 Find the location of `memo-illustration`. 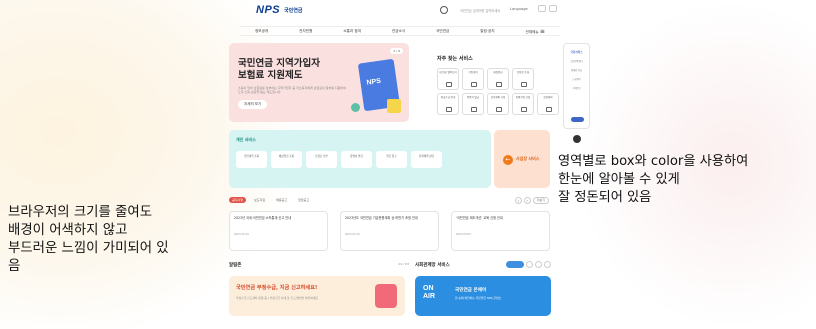

memo-illustration is located at coordinates (394, 106).